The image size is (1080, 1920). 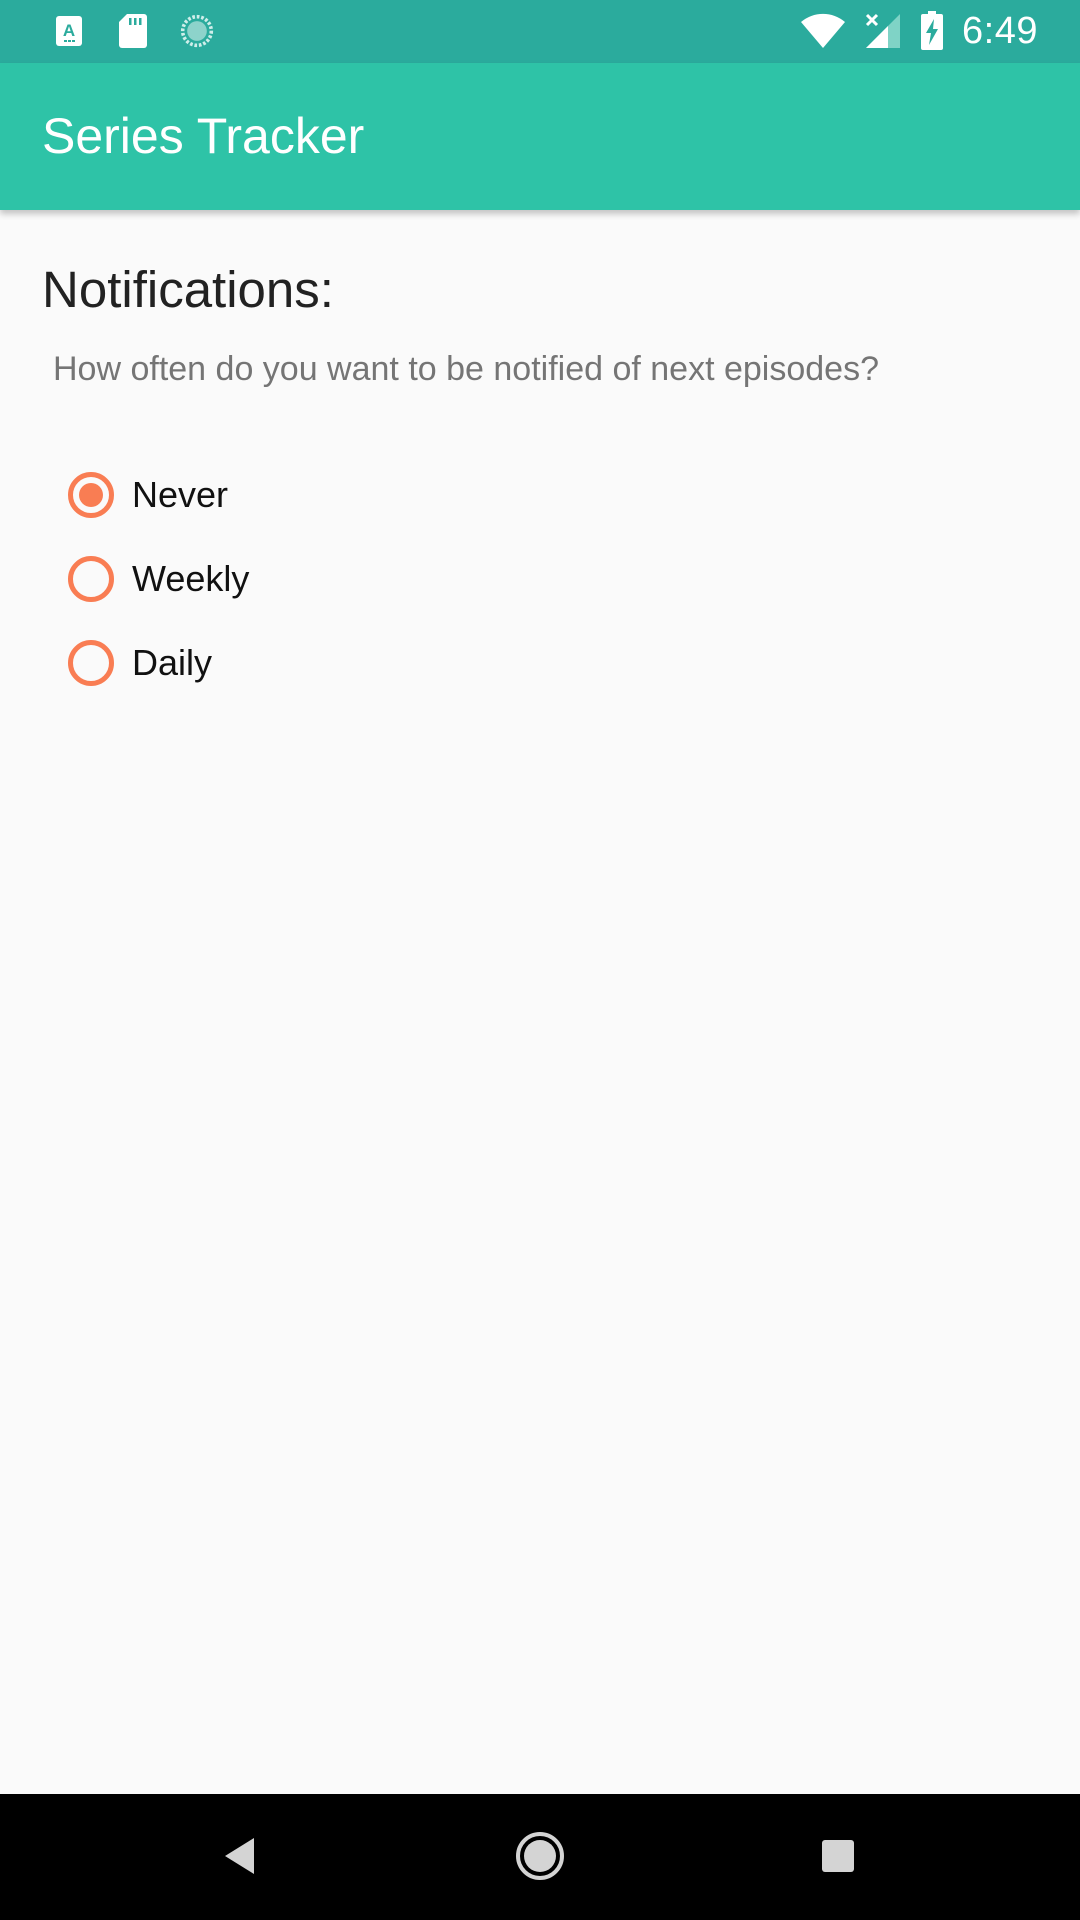 I want to click on radio-option-daily: Daily, so click(x=158, y=663).